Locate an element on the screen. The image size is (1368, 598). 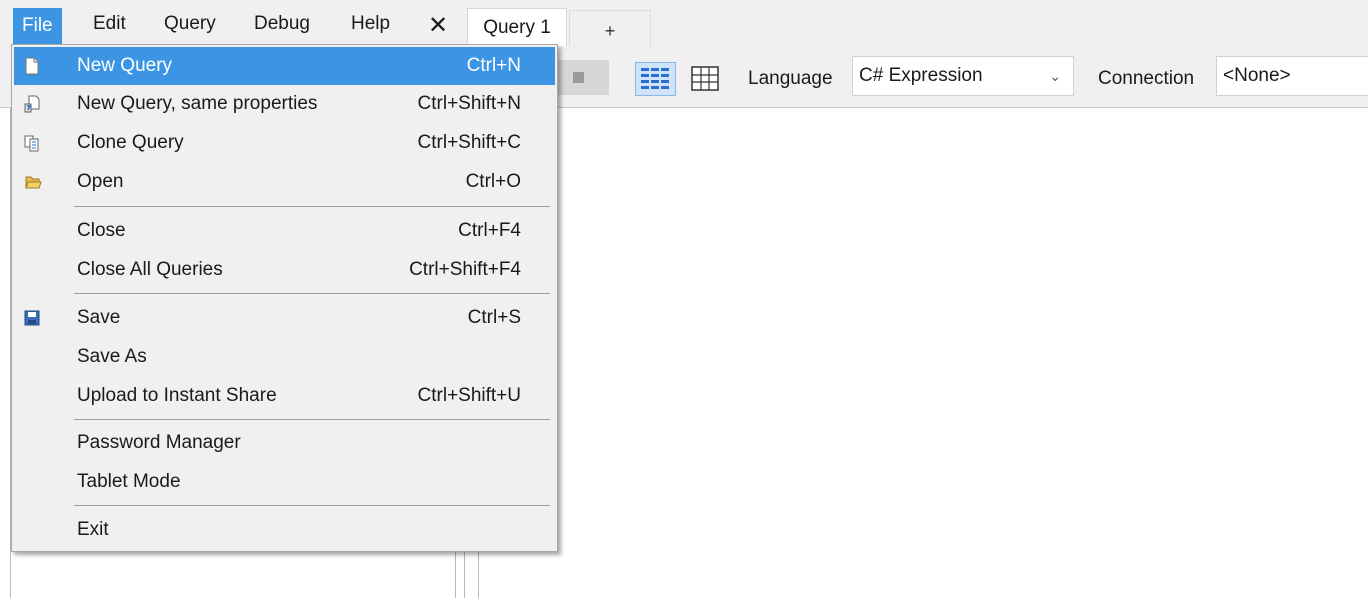
language-select: C# Expression ⌄ is located at coordinates (963, 76).